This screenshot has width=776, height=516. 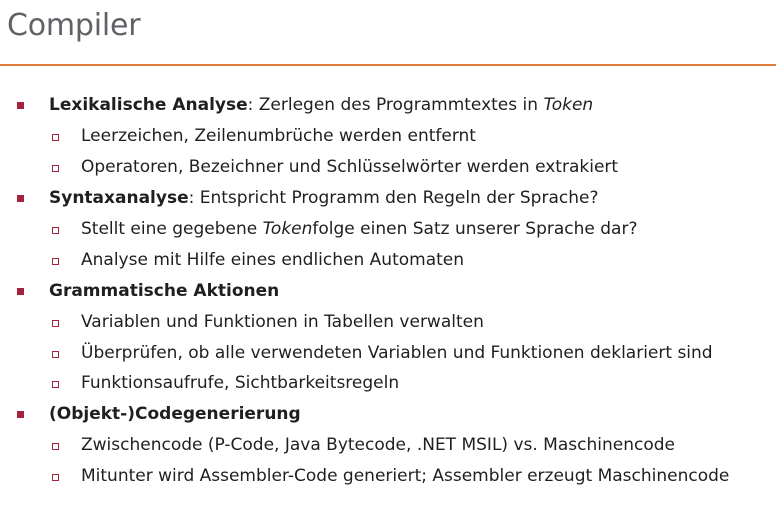 What do you see at coordinates (388, 65) in the screenshot?
I see `title-divider` at bounding box center [388, 65].